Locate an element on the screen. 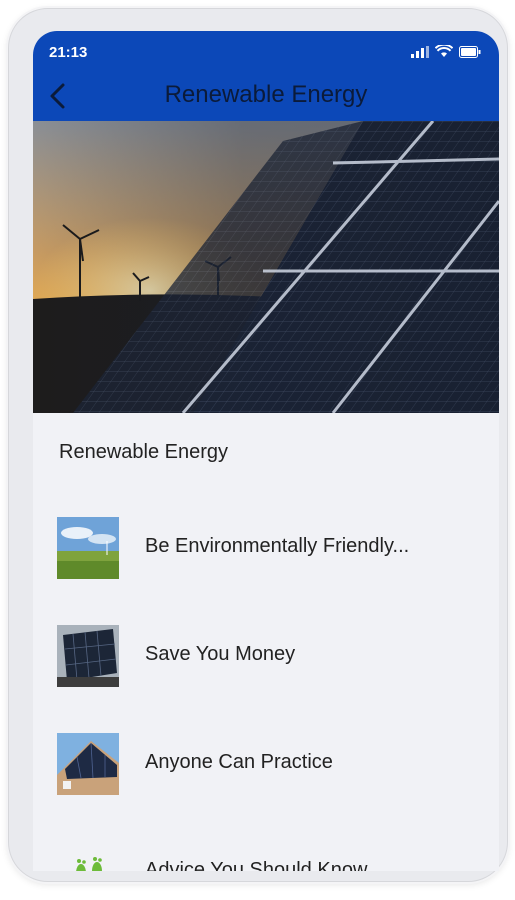 Image resolution: width=515 pixels, height=900 pixels. list-item: Anyone Can Practice is located at coordinates (266, 763).